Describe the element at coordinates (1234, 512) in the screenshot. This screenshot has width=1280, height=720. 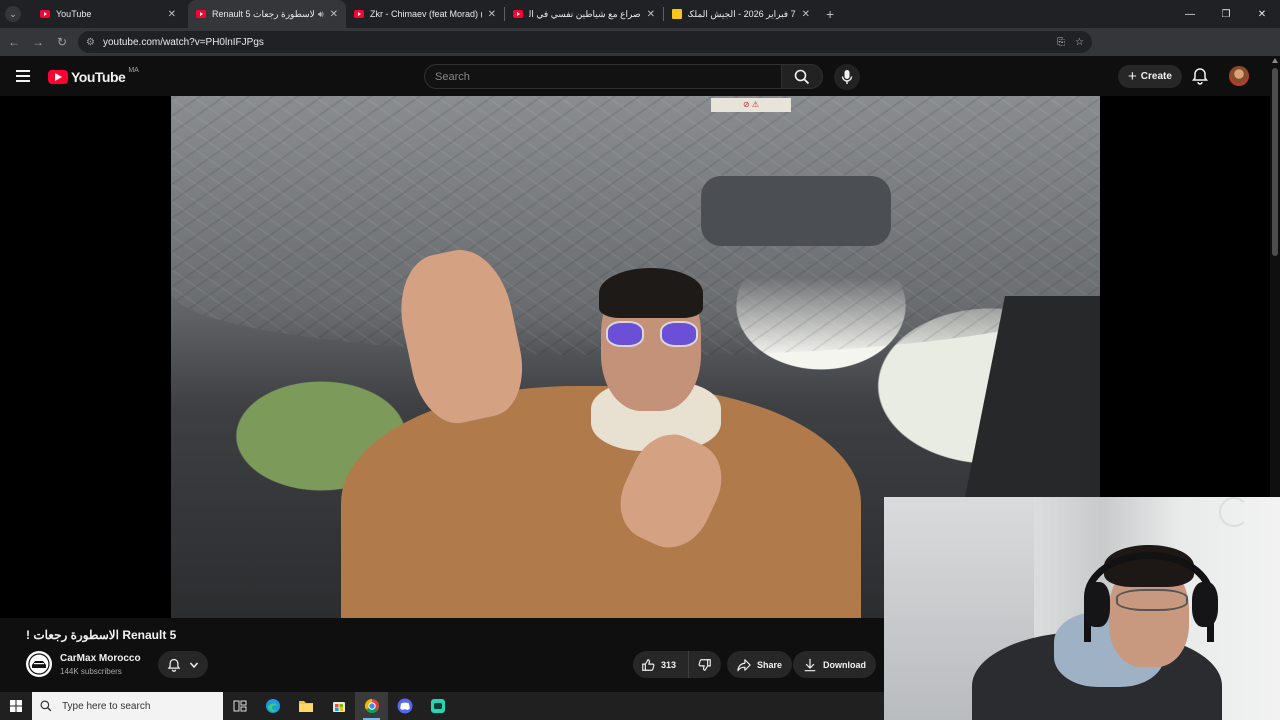
I see `ceiling-lamp` at that location.